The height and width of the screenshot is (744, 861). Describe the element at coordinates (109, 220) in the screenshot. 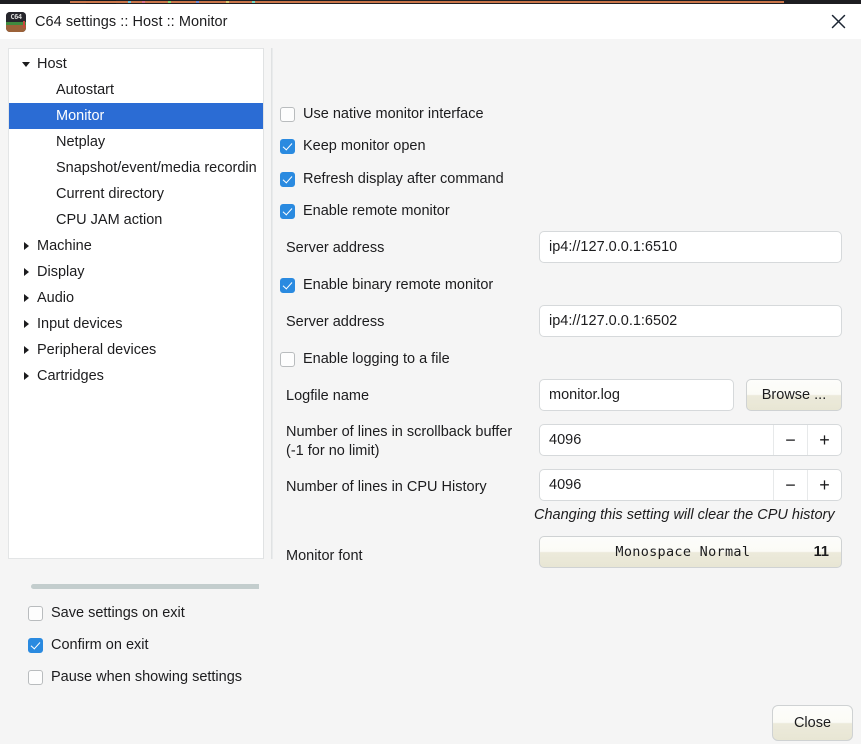

I see `sidebar-item-label: CPU JAM action` at that location.